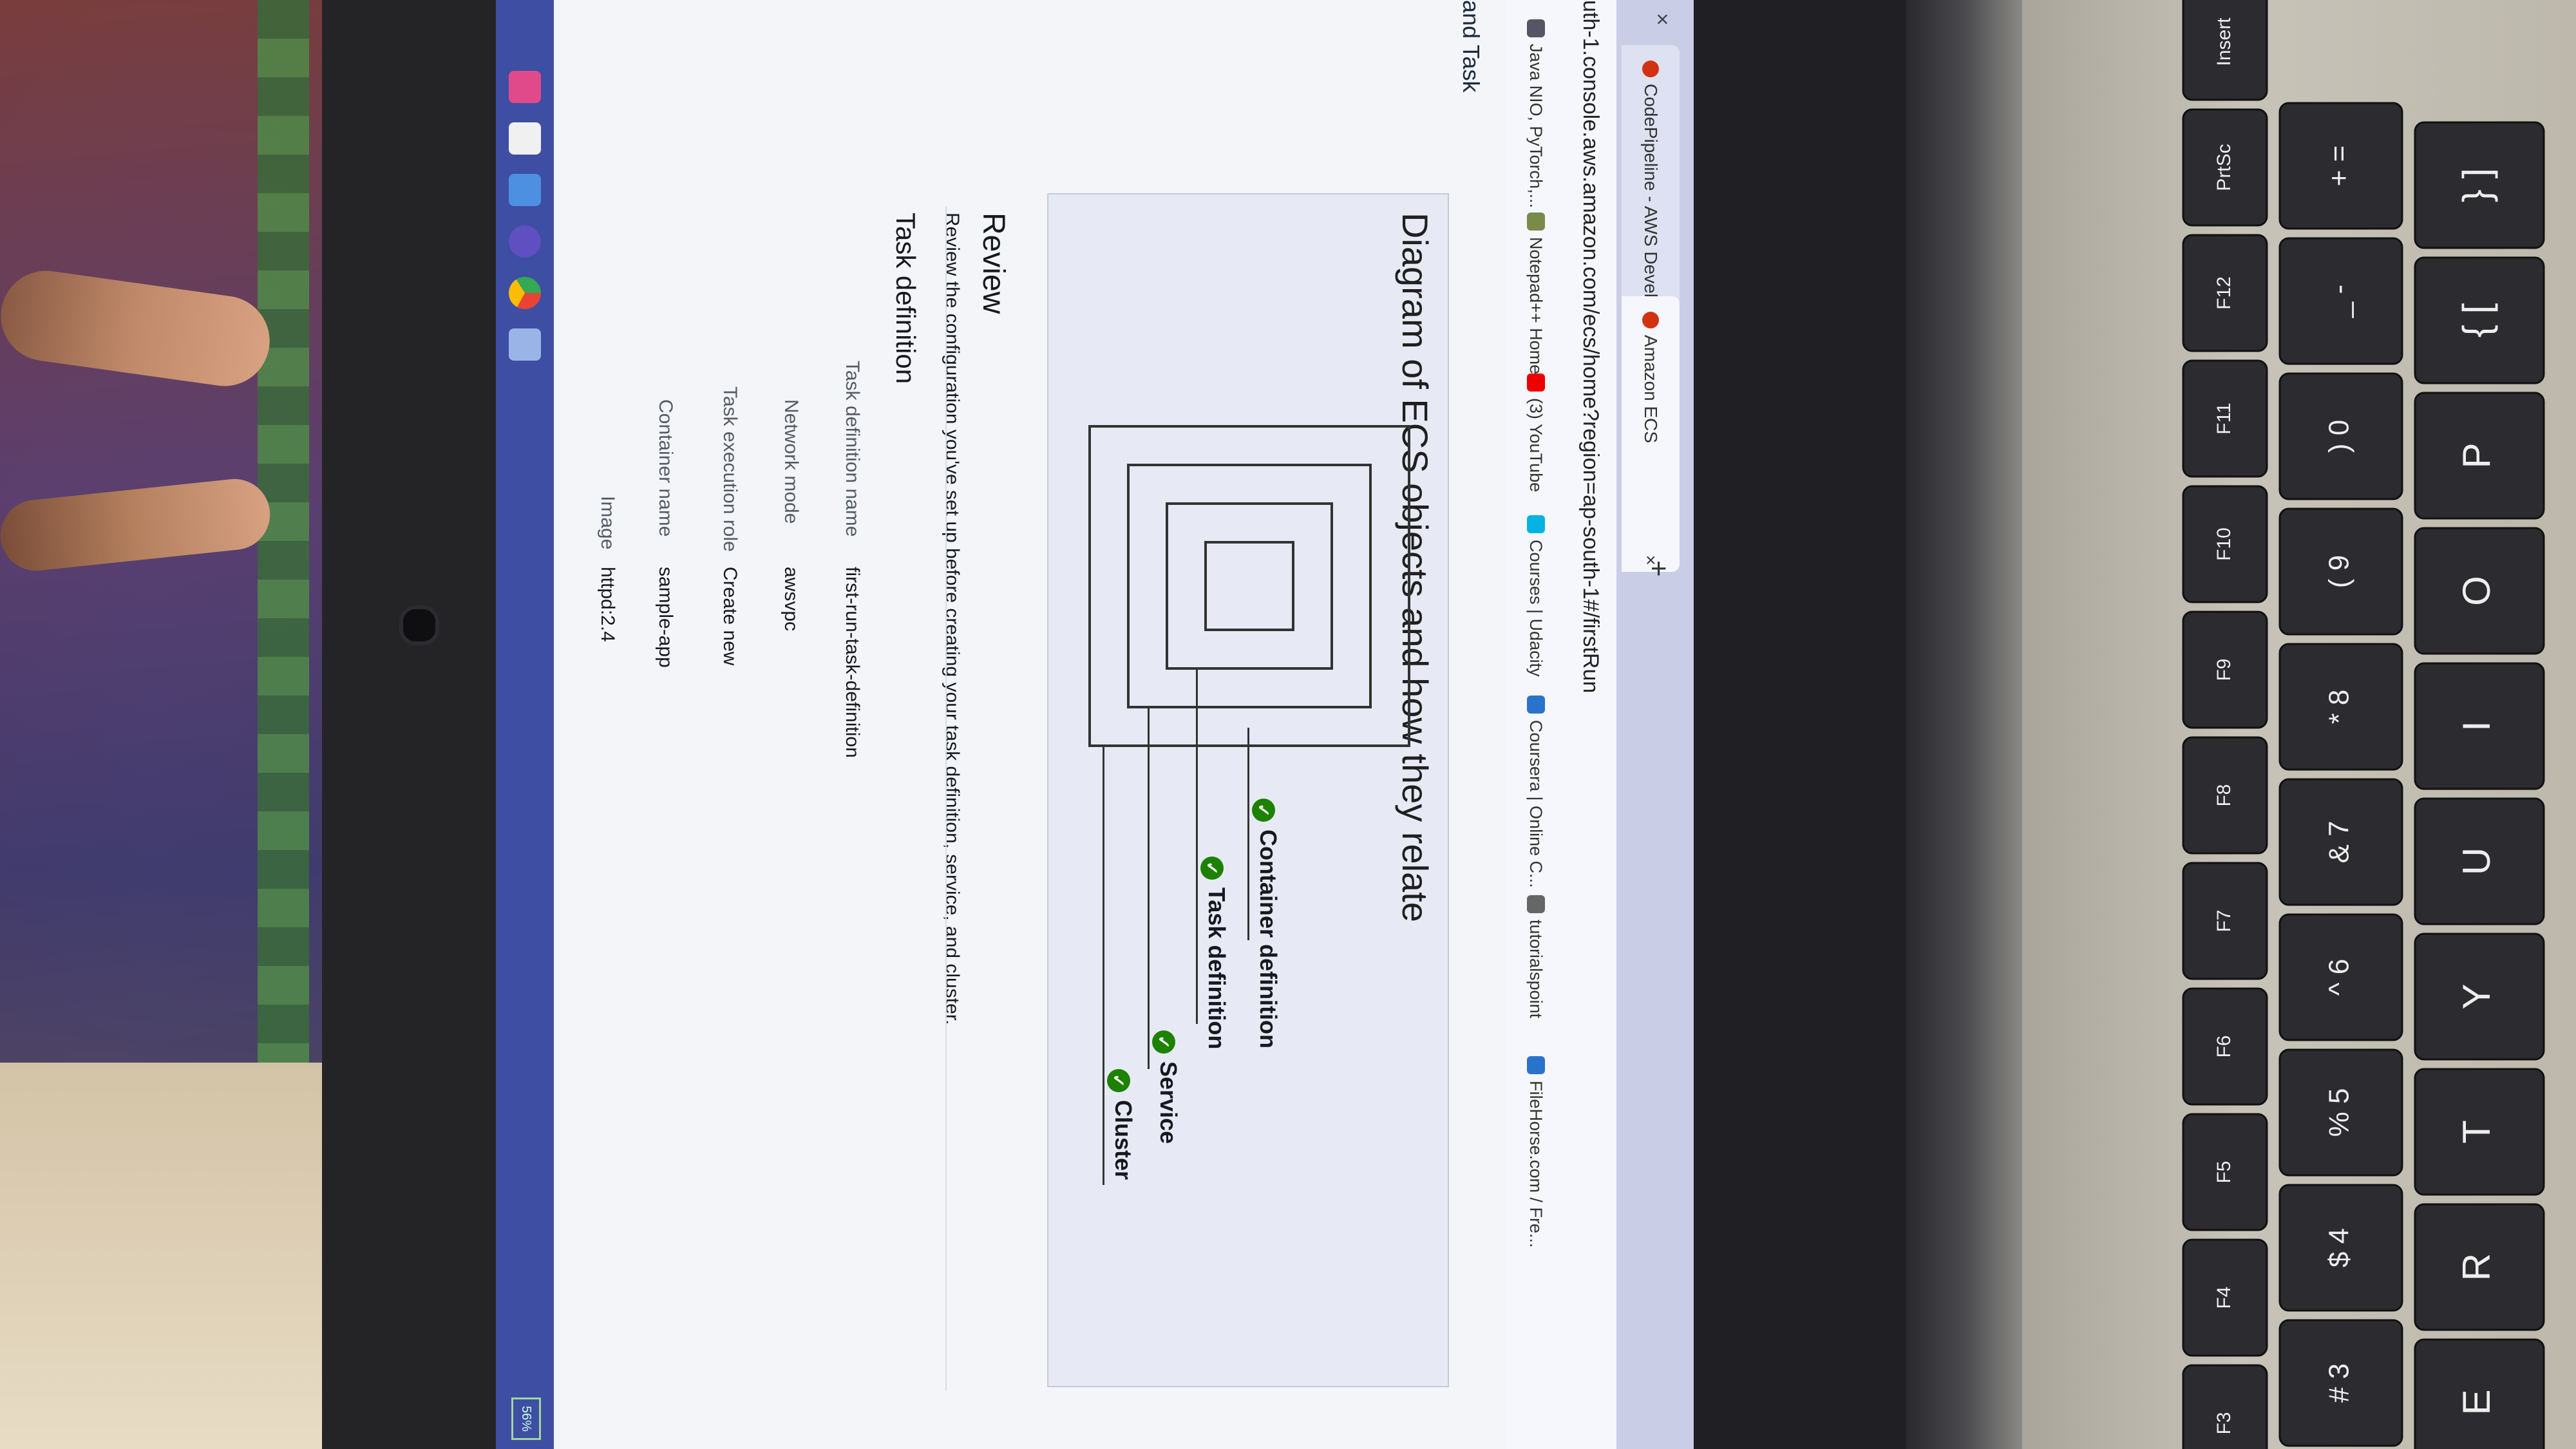 This screenshot has height=1449, width=2576. I want to click on tab-codepipeline: CodePipeline - AWS Developer T ×, so click(1651, 197).